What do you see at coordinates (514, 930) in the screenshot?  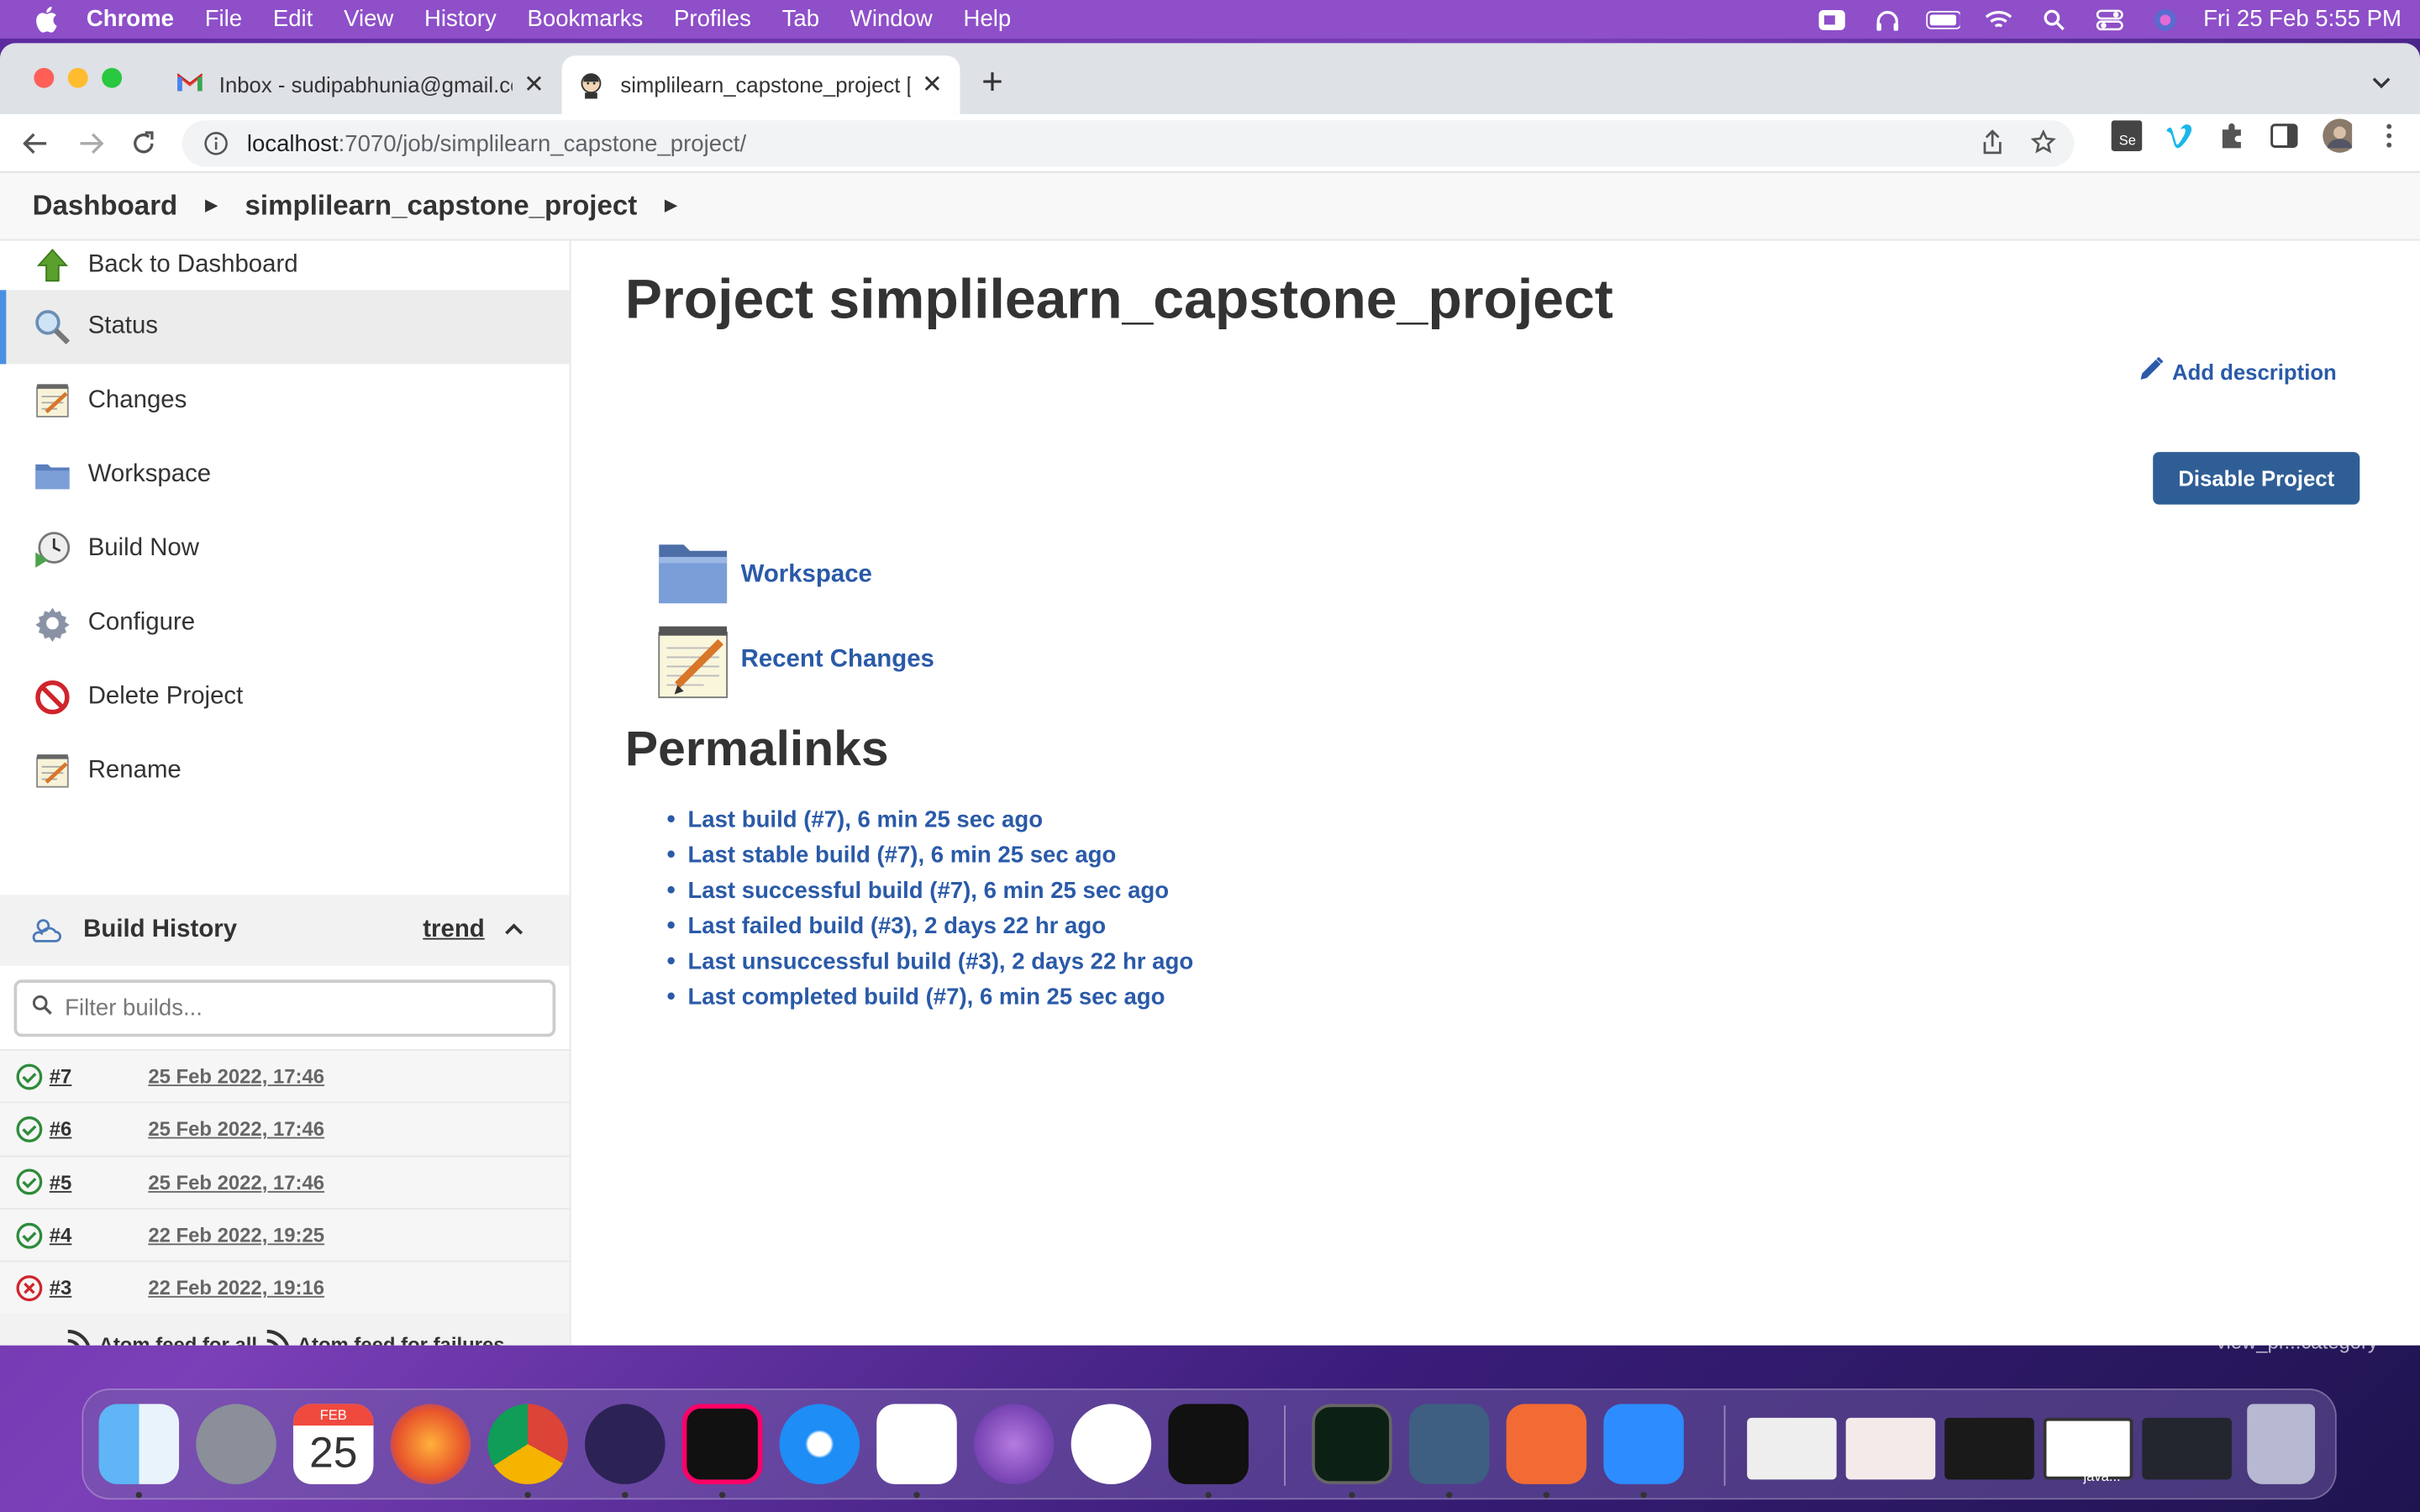 I see `chevron-up-icon` at bounding box center [514, 930].